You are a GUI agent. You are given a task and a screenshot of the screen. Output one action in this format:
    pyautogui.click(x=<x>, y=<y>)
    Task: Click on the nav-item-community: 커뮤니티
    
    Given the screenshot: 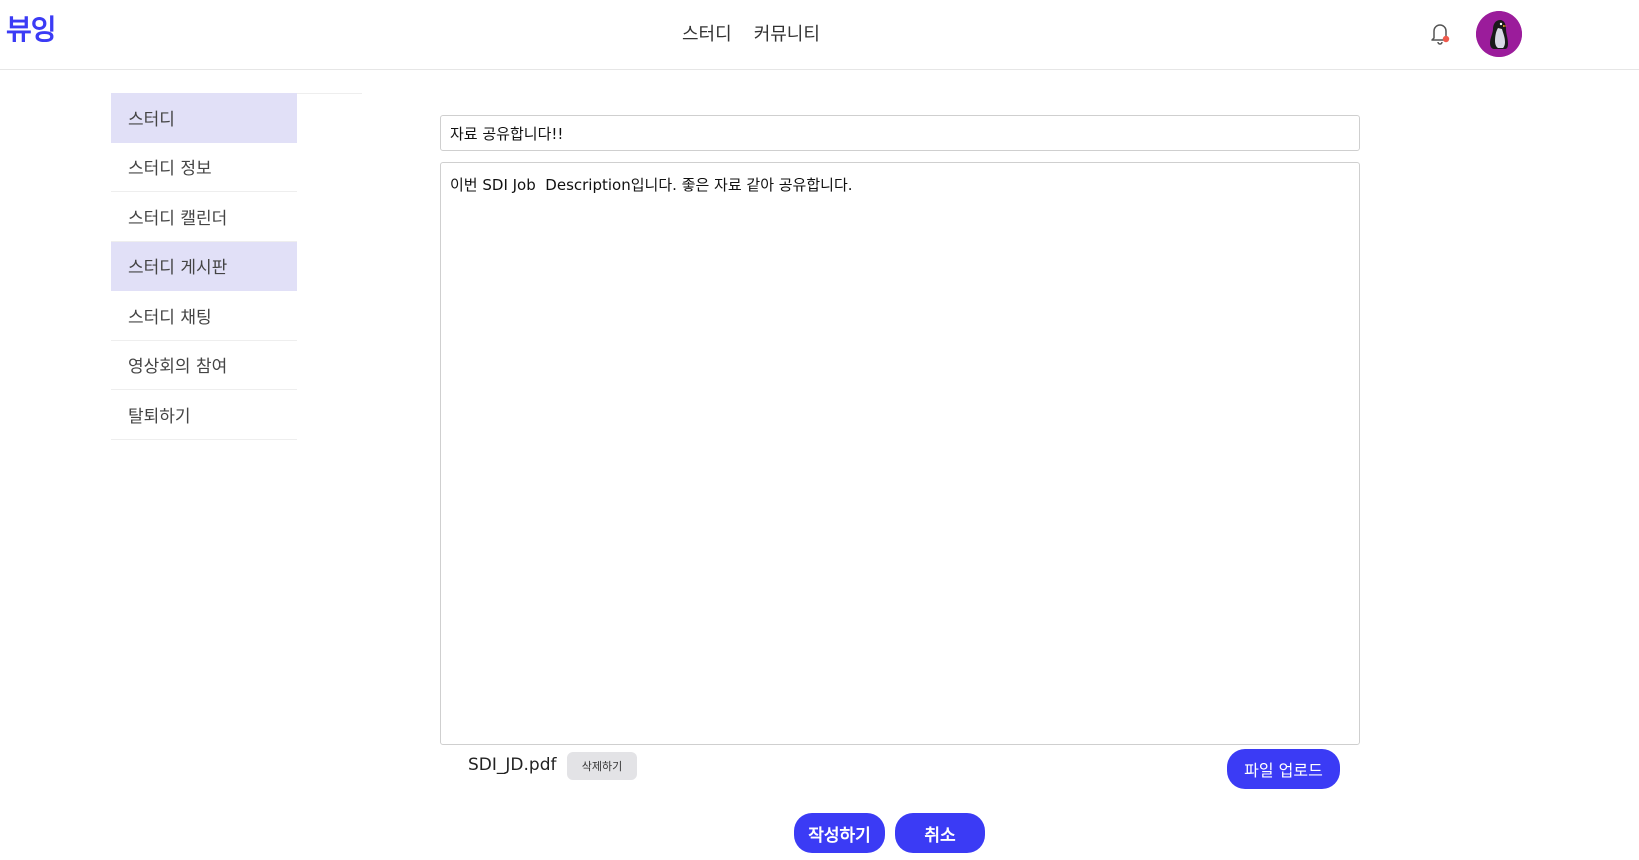 What is the action you would take?
    pyautogui.click(x=787, y=33)
    